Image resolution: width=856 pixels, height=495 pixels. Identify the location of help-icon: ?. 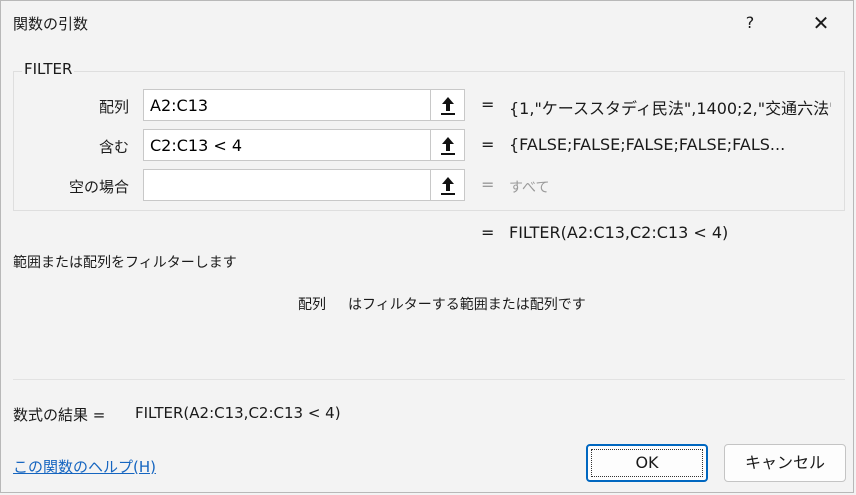
(750, 23).